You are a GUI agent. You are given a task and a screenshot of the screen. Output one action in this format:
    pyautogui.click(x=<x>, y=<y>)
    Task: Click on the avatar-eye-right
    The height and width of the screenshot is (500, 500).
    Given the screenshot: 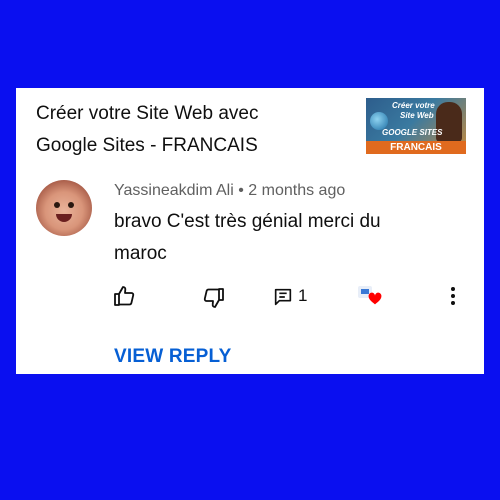 What is the action you would take?
    pyautogui.click(x=71, y=205)
    